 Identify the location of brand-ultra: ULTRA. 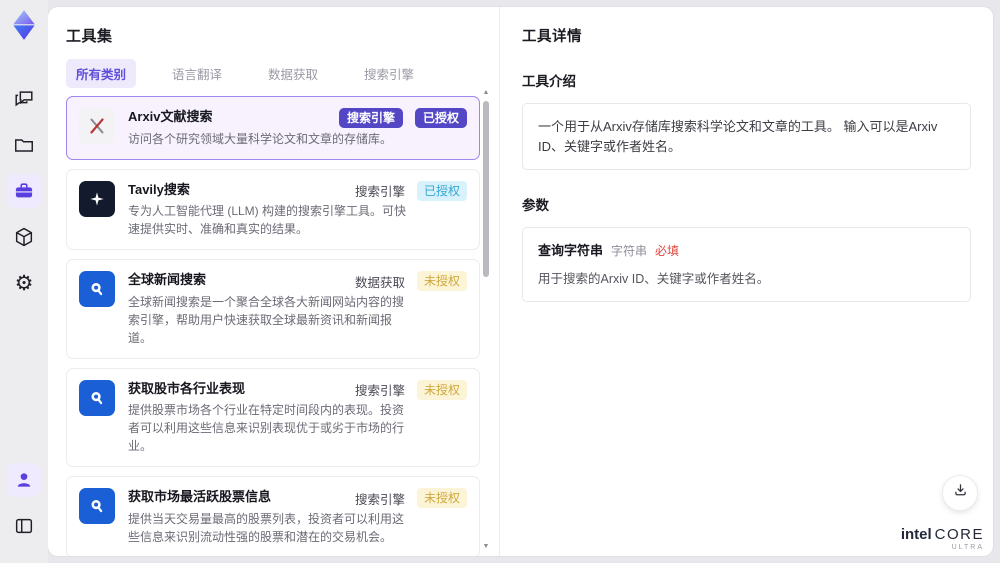
(967, 547).